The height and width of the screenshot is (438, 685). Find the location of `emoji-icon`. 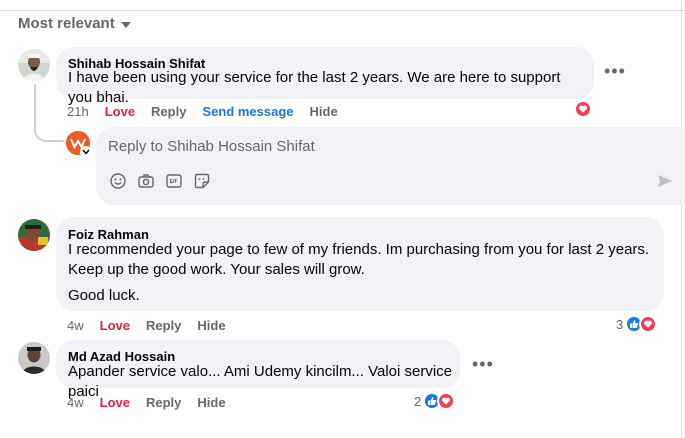

emoji-icon is located at coordinates (118, 181).